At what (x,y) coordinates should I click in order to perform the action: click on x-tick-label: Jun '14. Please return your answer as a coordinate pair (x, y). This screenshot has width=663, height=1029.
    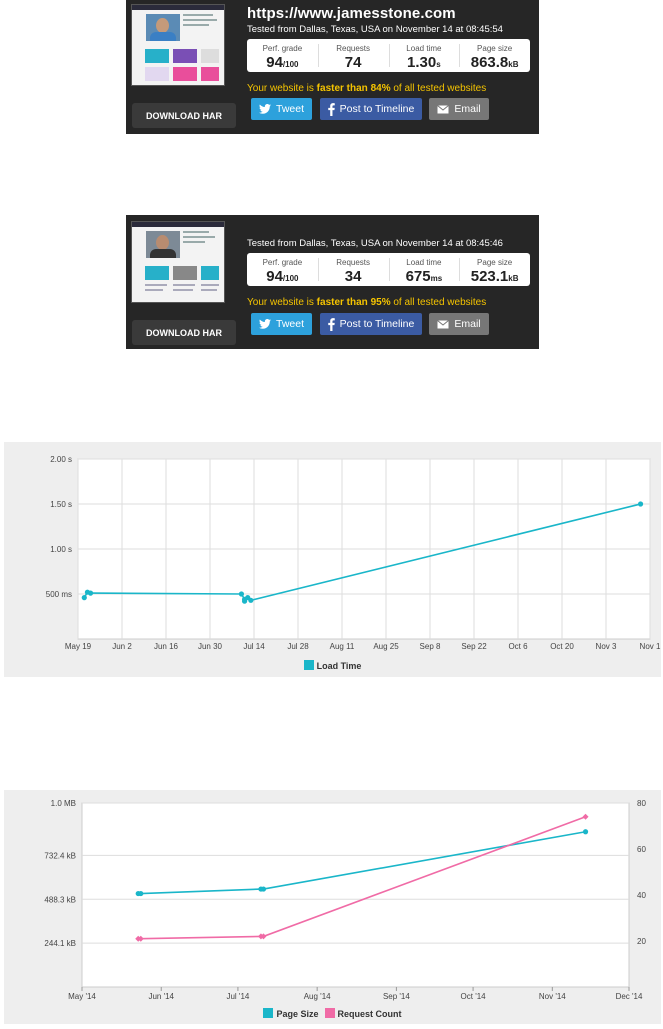
    Looking at the image, I should click on (161, 996).